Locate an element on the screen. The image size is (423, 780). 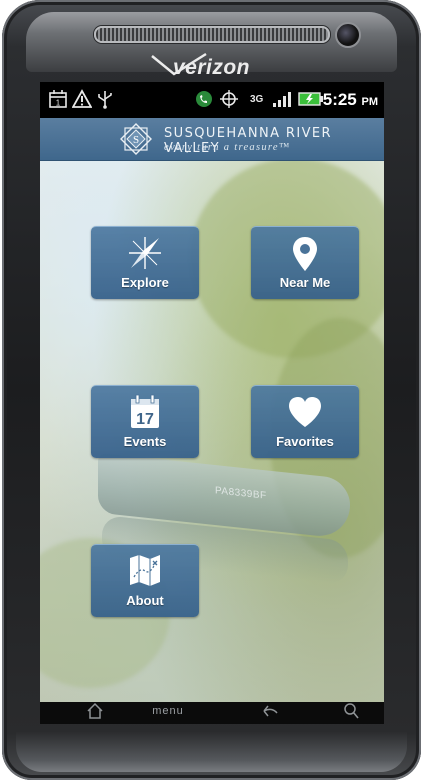
front-camera is located at coordinates (348, 35).